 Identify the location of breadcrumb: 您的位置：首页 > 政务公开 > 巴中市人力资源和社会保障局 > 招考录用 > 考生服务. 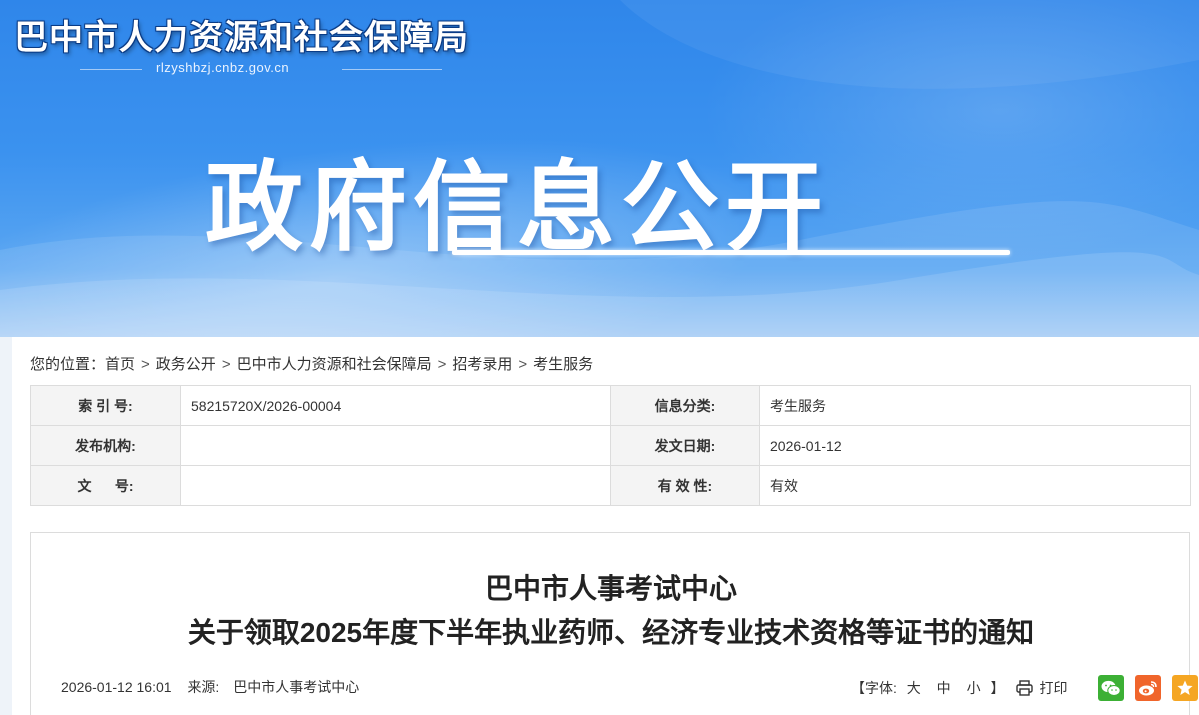
(311, 363).